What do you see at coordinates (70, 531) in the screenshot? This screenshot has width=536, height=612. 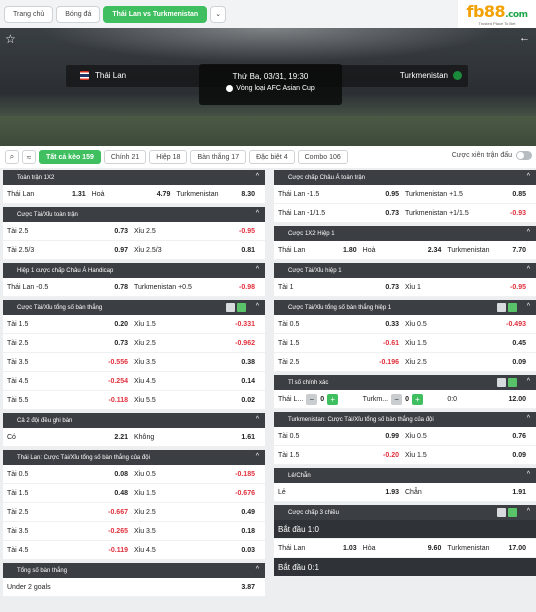 I see `odds-cell: Tài 3.5 -0.265` at bounding box center [70, 531].